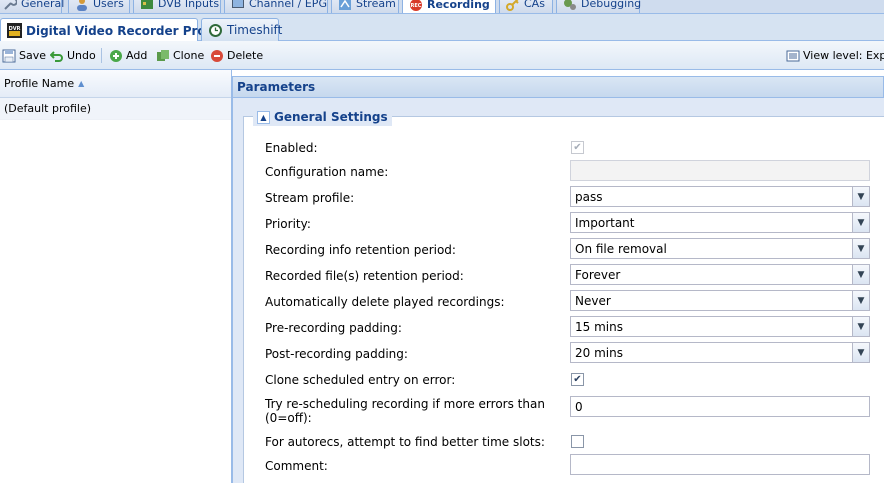  I want to click on rec-icon: REC, so click(416, 6).